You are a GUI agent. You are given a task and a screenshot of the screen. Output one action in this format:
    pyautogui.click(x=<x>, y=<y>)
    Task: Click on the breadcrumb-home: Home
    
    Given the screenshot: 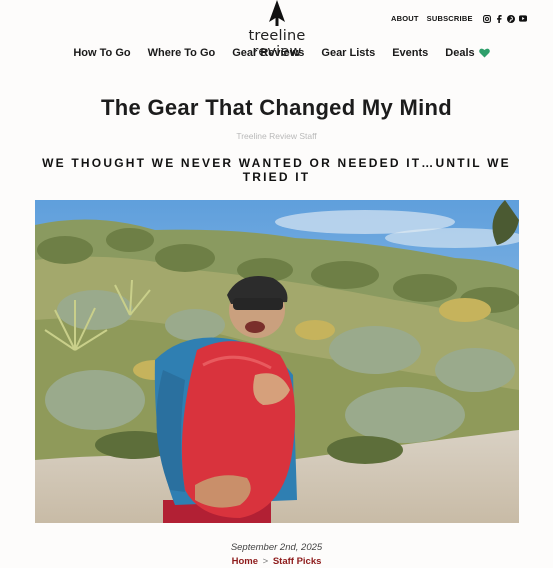 What is the action you would take?
    pyautogui.click(x=245, y=561)
    